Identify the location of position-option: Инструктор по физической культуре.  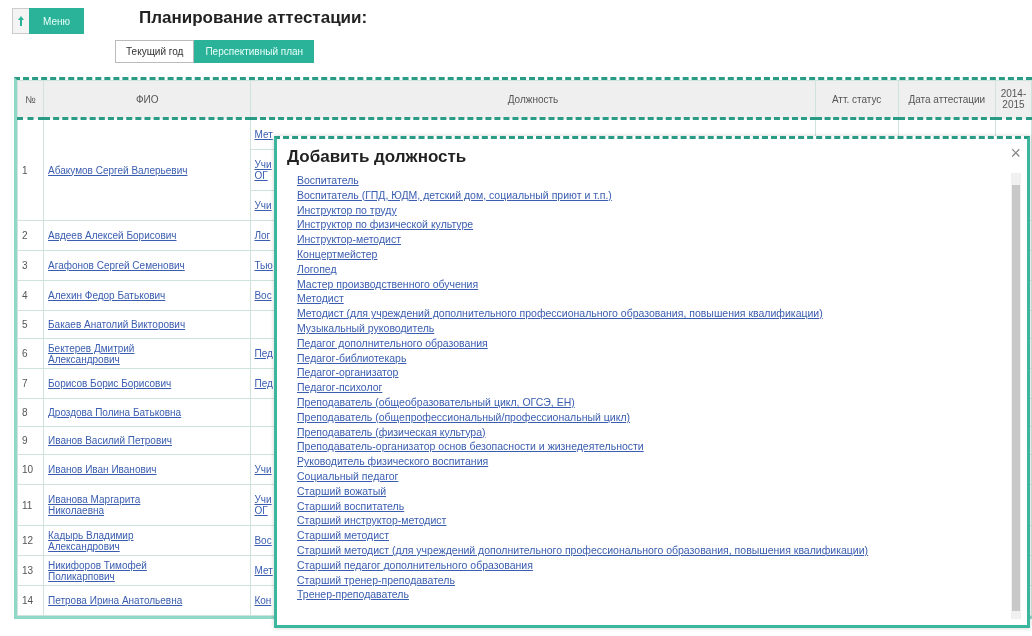
(385, 225).